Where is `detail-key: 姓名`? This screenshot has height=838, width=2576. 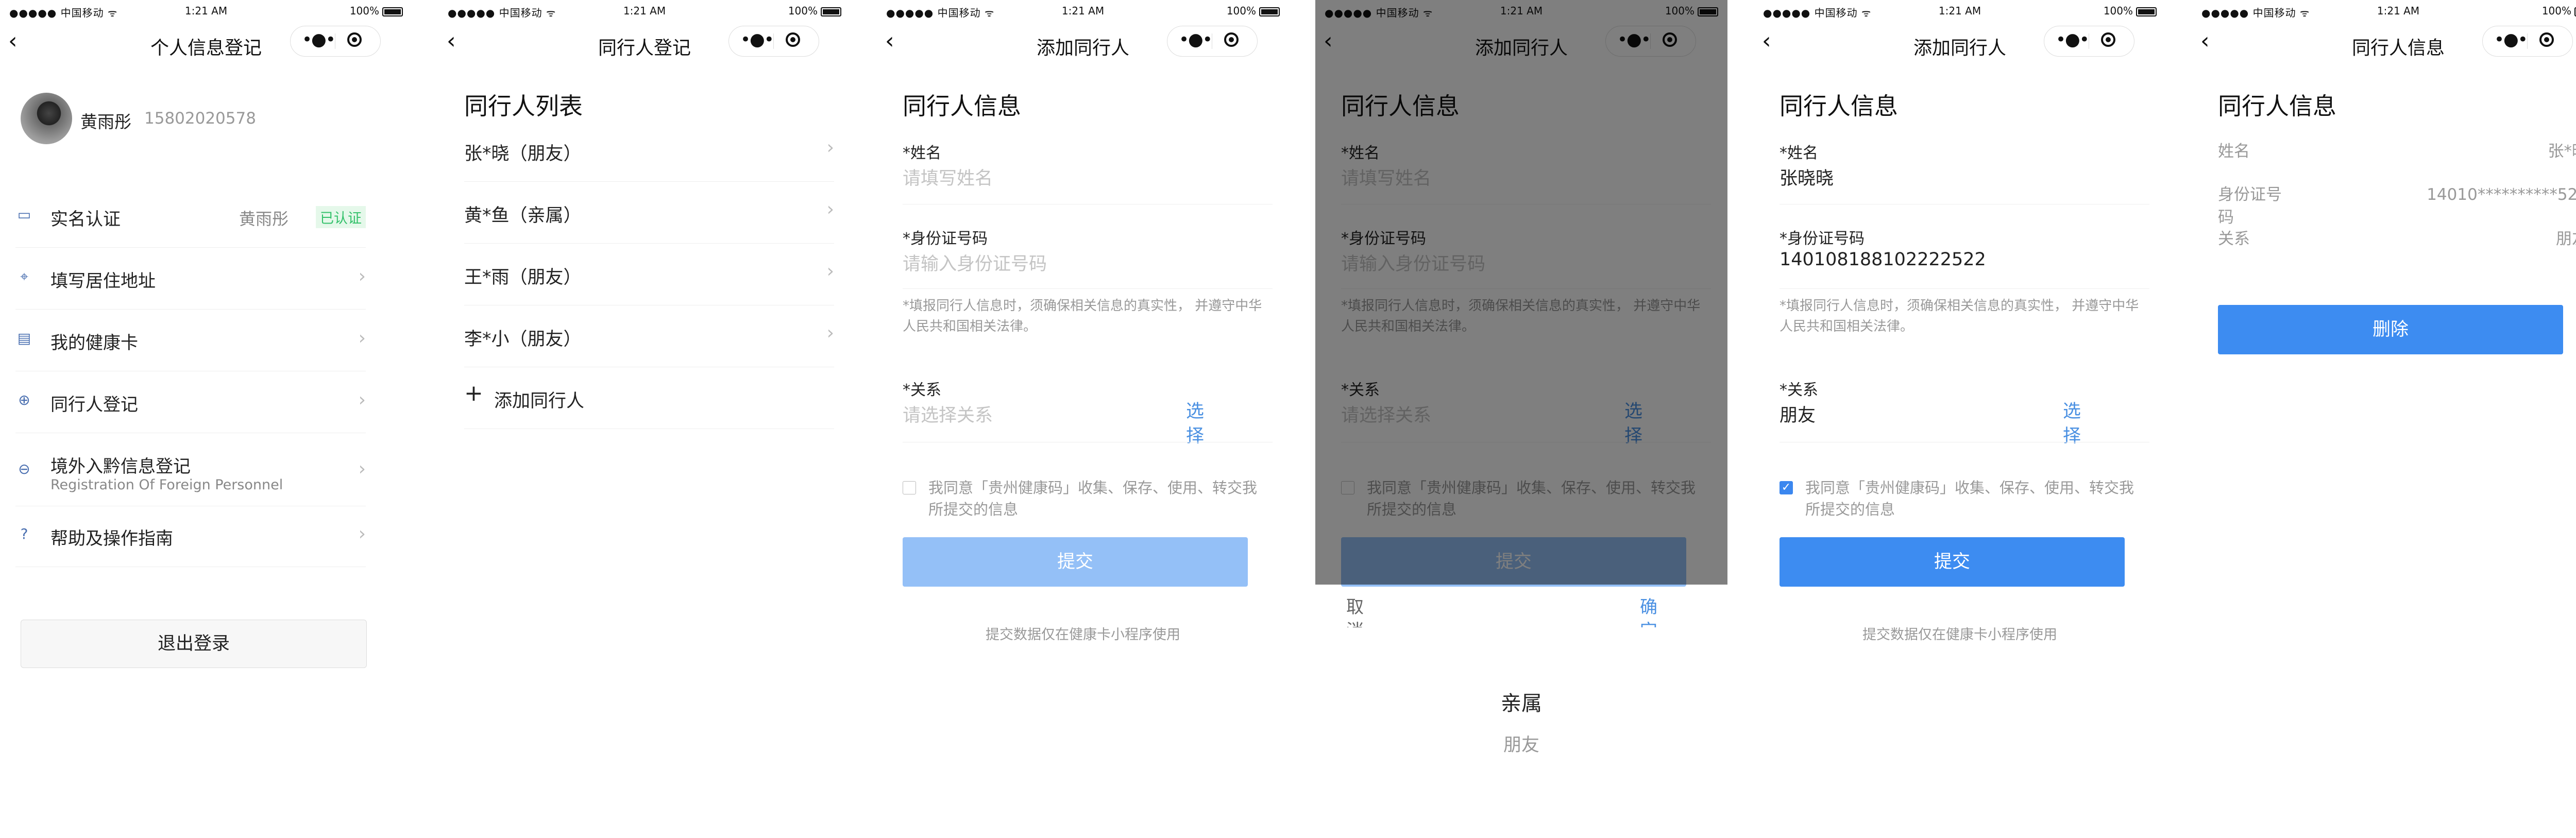
detail-key: 姓名 is located at coordinates (2234, 152).